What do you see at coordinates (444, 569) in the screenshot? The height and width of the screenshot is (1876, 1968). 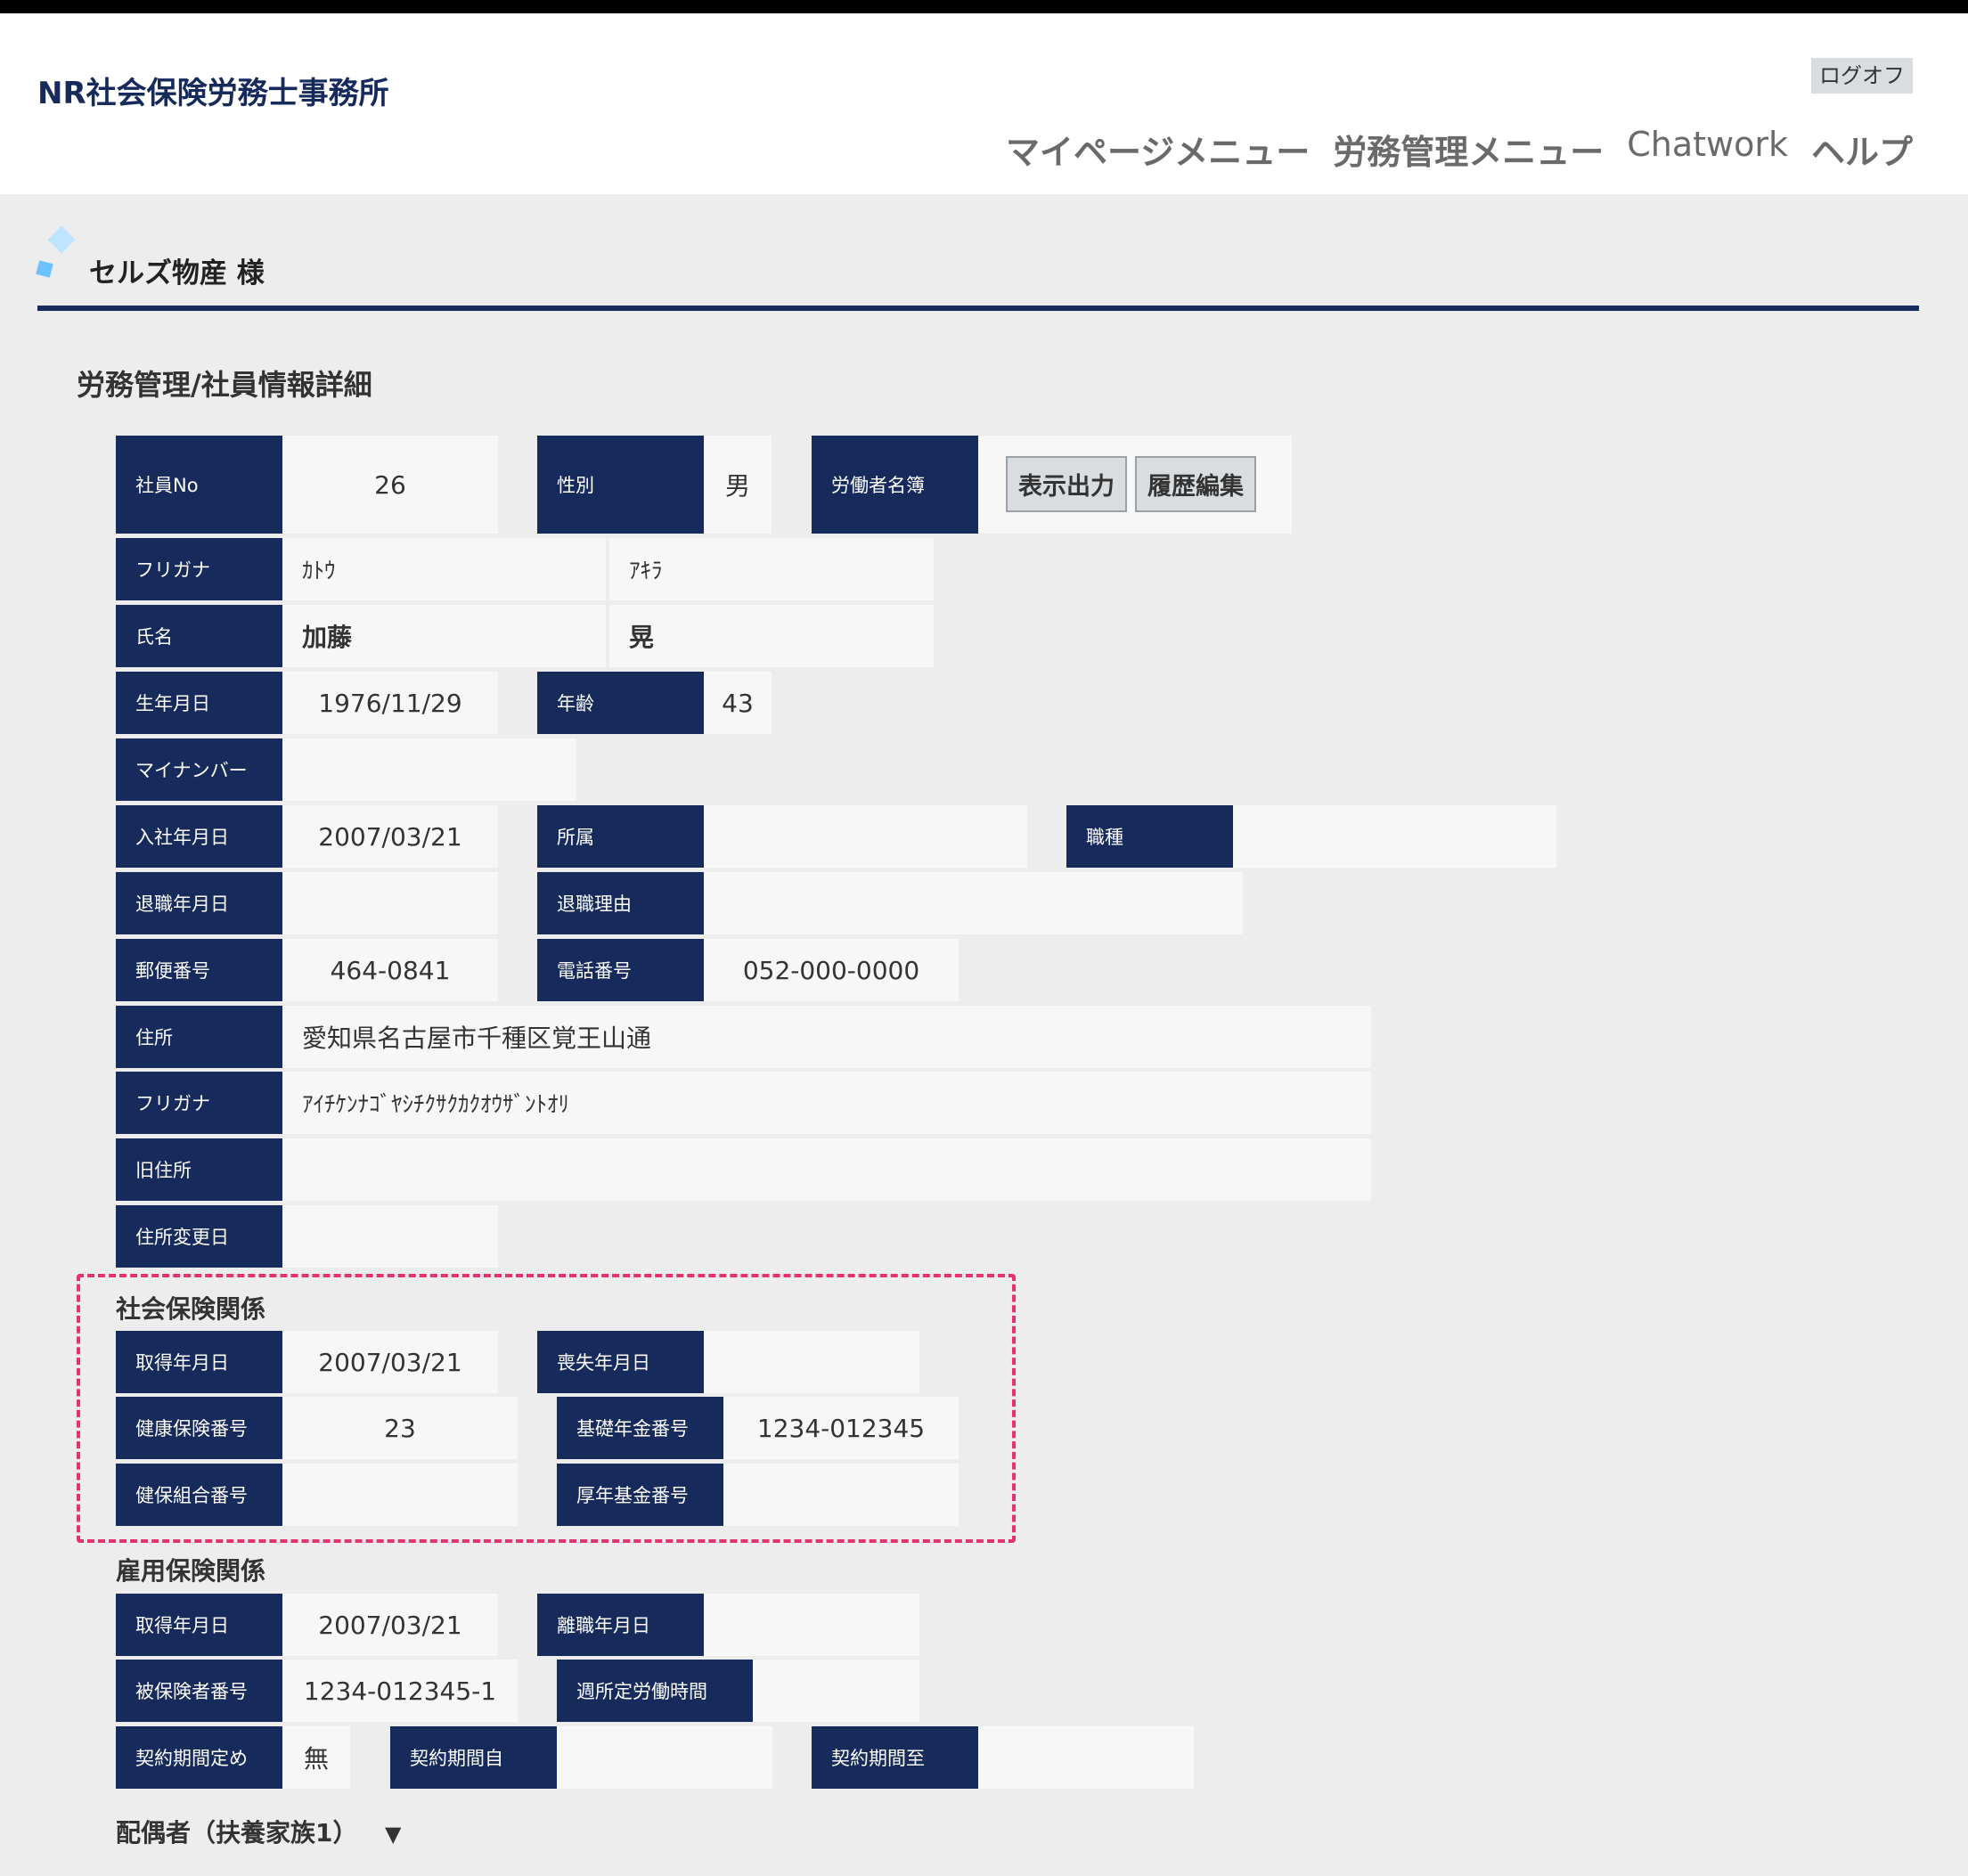 I see `value-furigana-last: ｶﾄｳ` at bounding box center [444, 569].